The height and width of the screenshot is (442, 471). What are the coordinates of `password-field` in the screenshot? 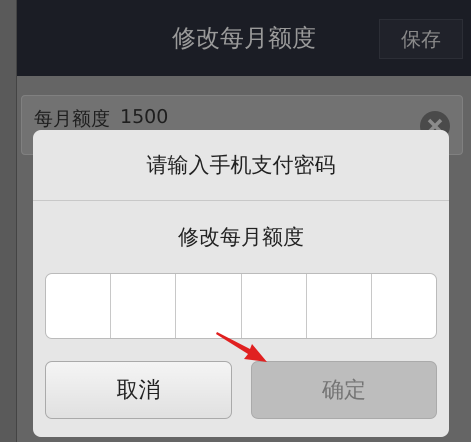 It's located at (241, 306).